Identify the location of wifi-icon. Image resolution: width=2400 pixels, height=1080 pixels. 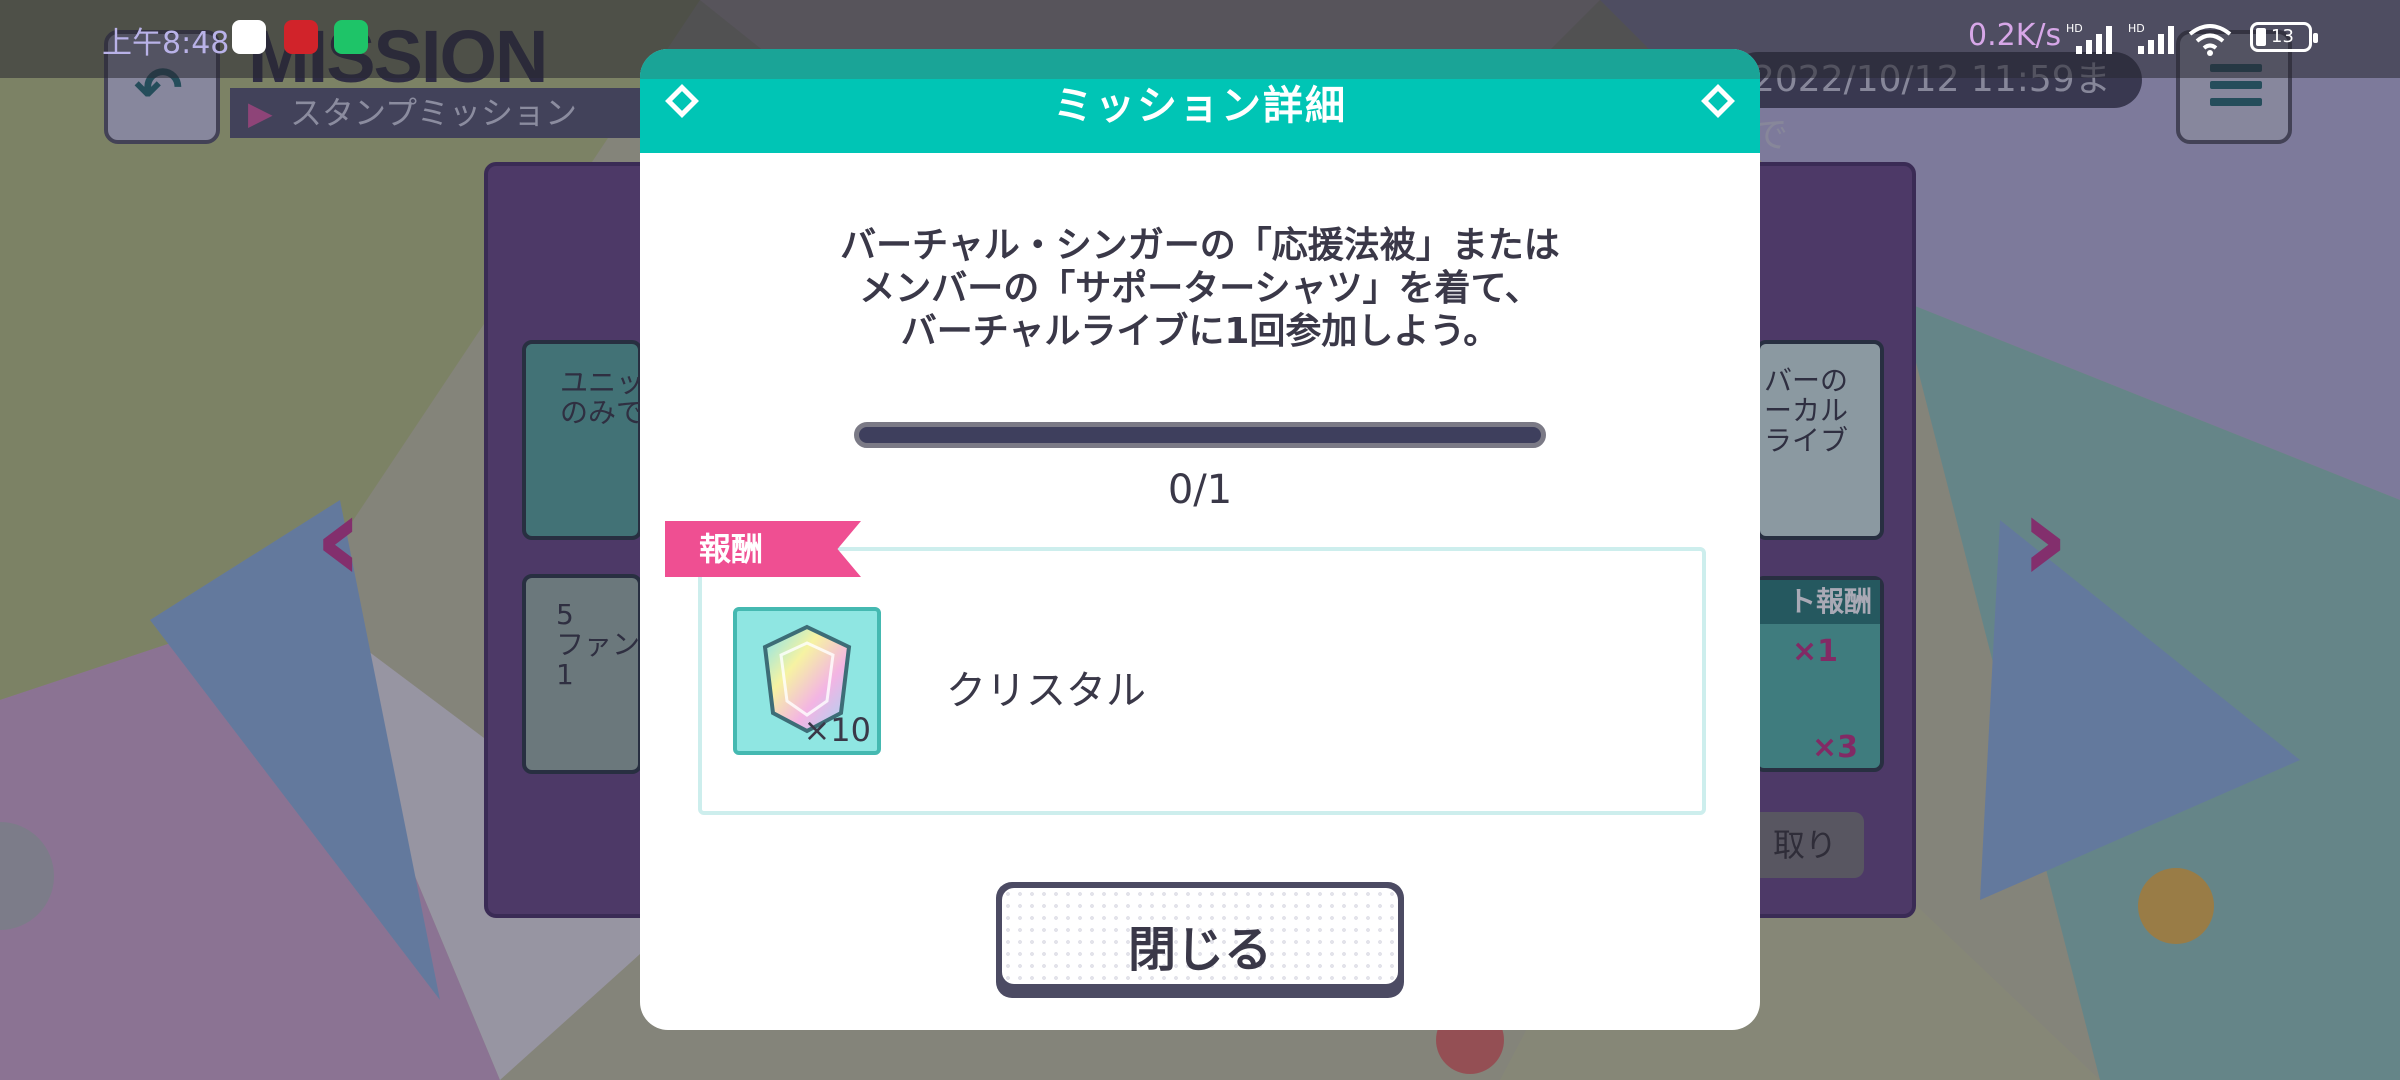
(2210, 40).